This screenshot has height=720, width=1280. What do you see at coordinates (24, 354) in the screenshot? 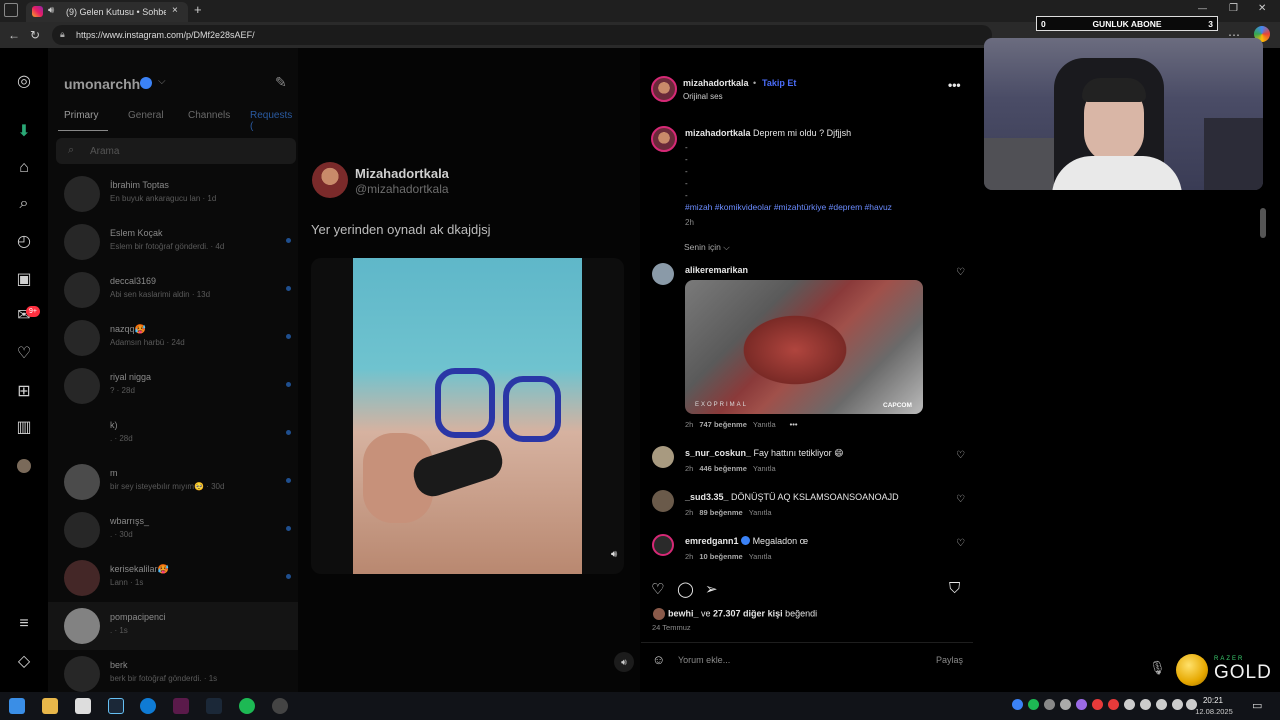
I see `notifications-heart-icon: ♡` at bounding box center [24, 354].